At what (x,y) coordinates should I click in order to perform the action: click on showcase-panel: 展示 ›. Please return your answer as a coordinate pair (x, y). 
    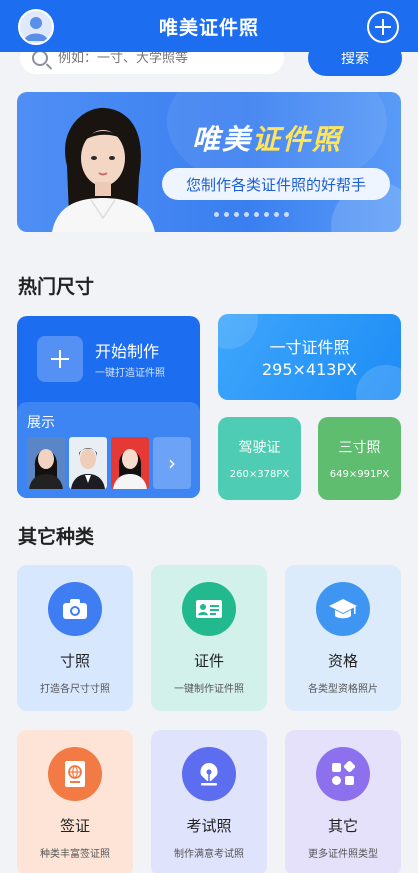
    Looking at the image, I should click on (108, 450).